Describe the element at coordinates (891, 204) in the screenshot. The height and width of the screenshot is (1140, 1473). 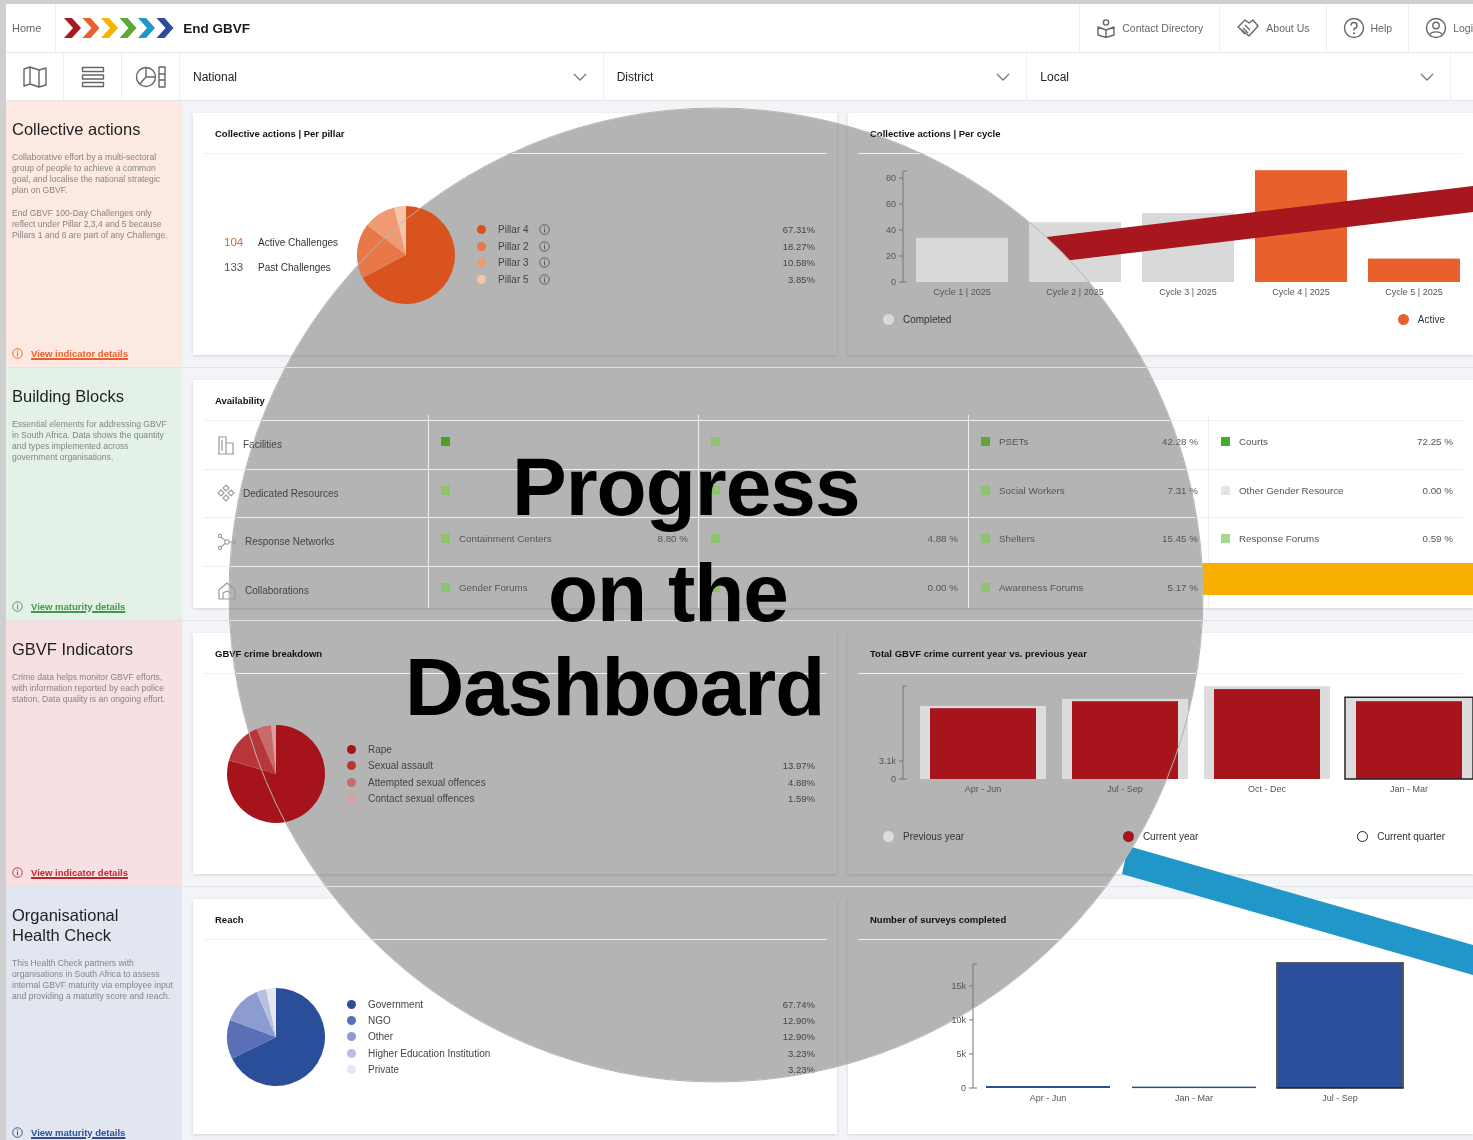
I see `axis-tick-label: 60` at that location.